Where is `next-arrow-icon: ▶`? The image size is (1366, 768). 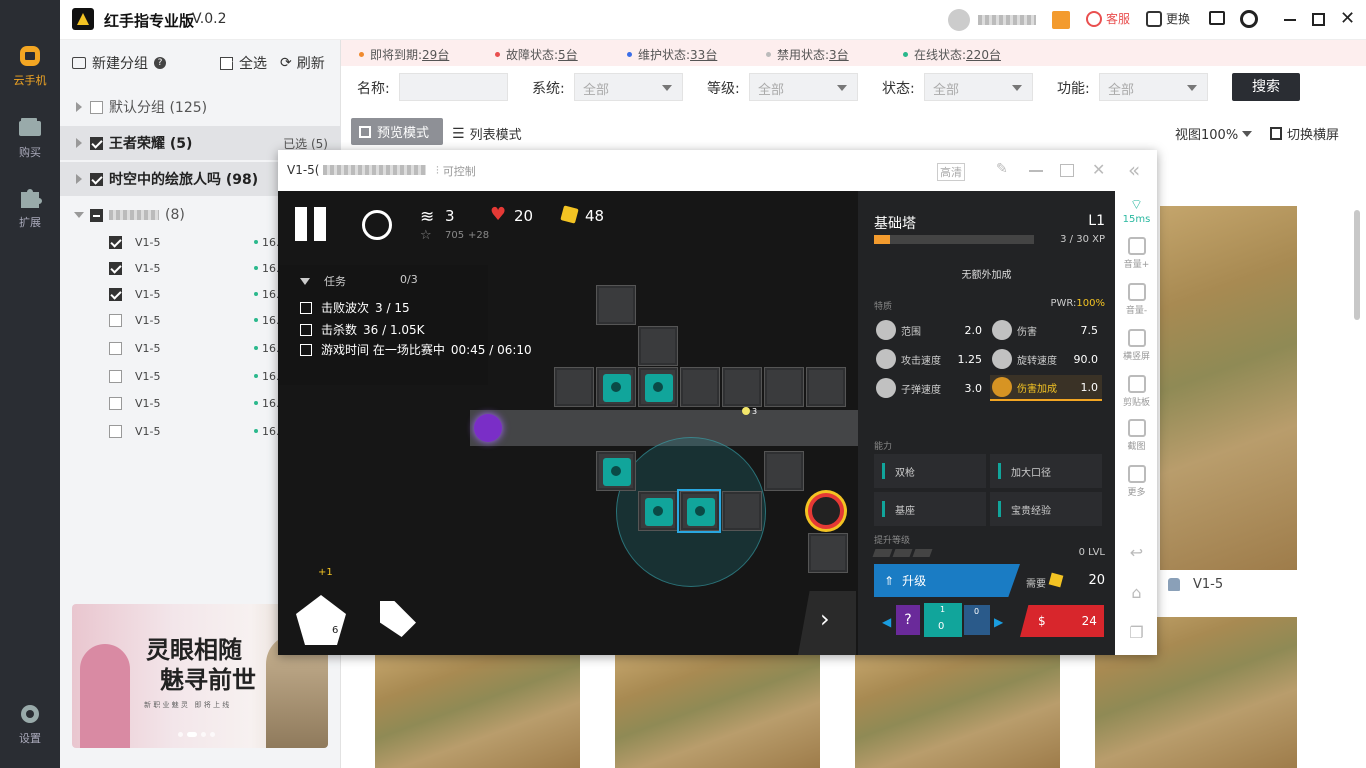
next-arrow-icon: ▶ is located at coordinates (998, 622).